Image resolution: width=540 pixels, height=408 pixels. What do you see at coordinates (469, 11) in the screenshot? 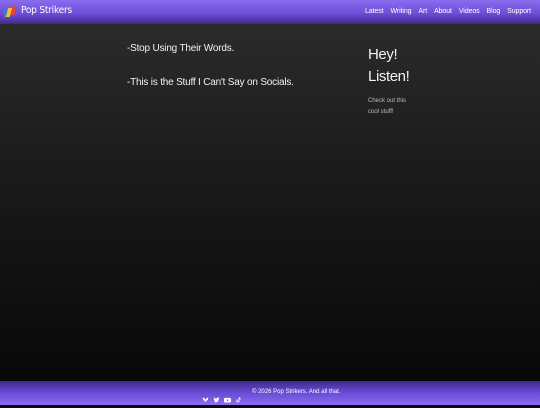
I see `nav-videos: Videos` at bounding box center [469, 11].